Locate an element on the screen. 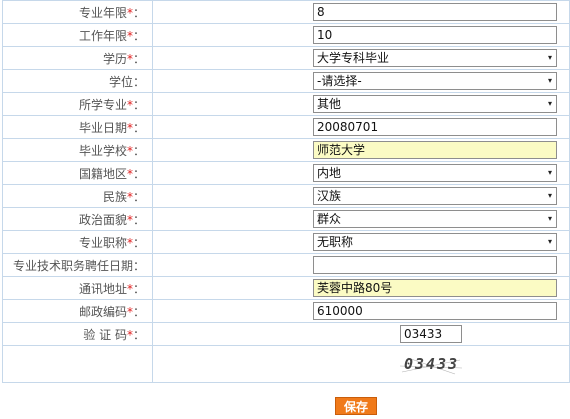  field-13-label-text: 邮政编码 is located at coordinates (102, 311).